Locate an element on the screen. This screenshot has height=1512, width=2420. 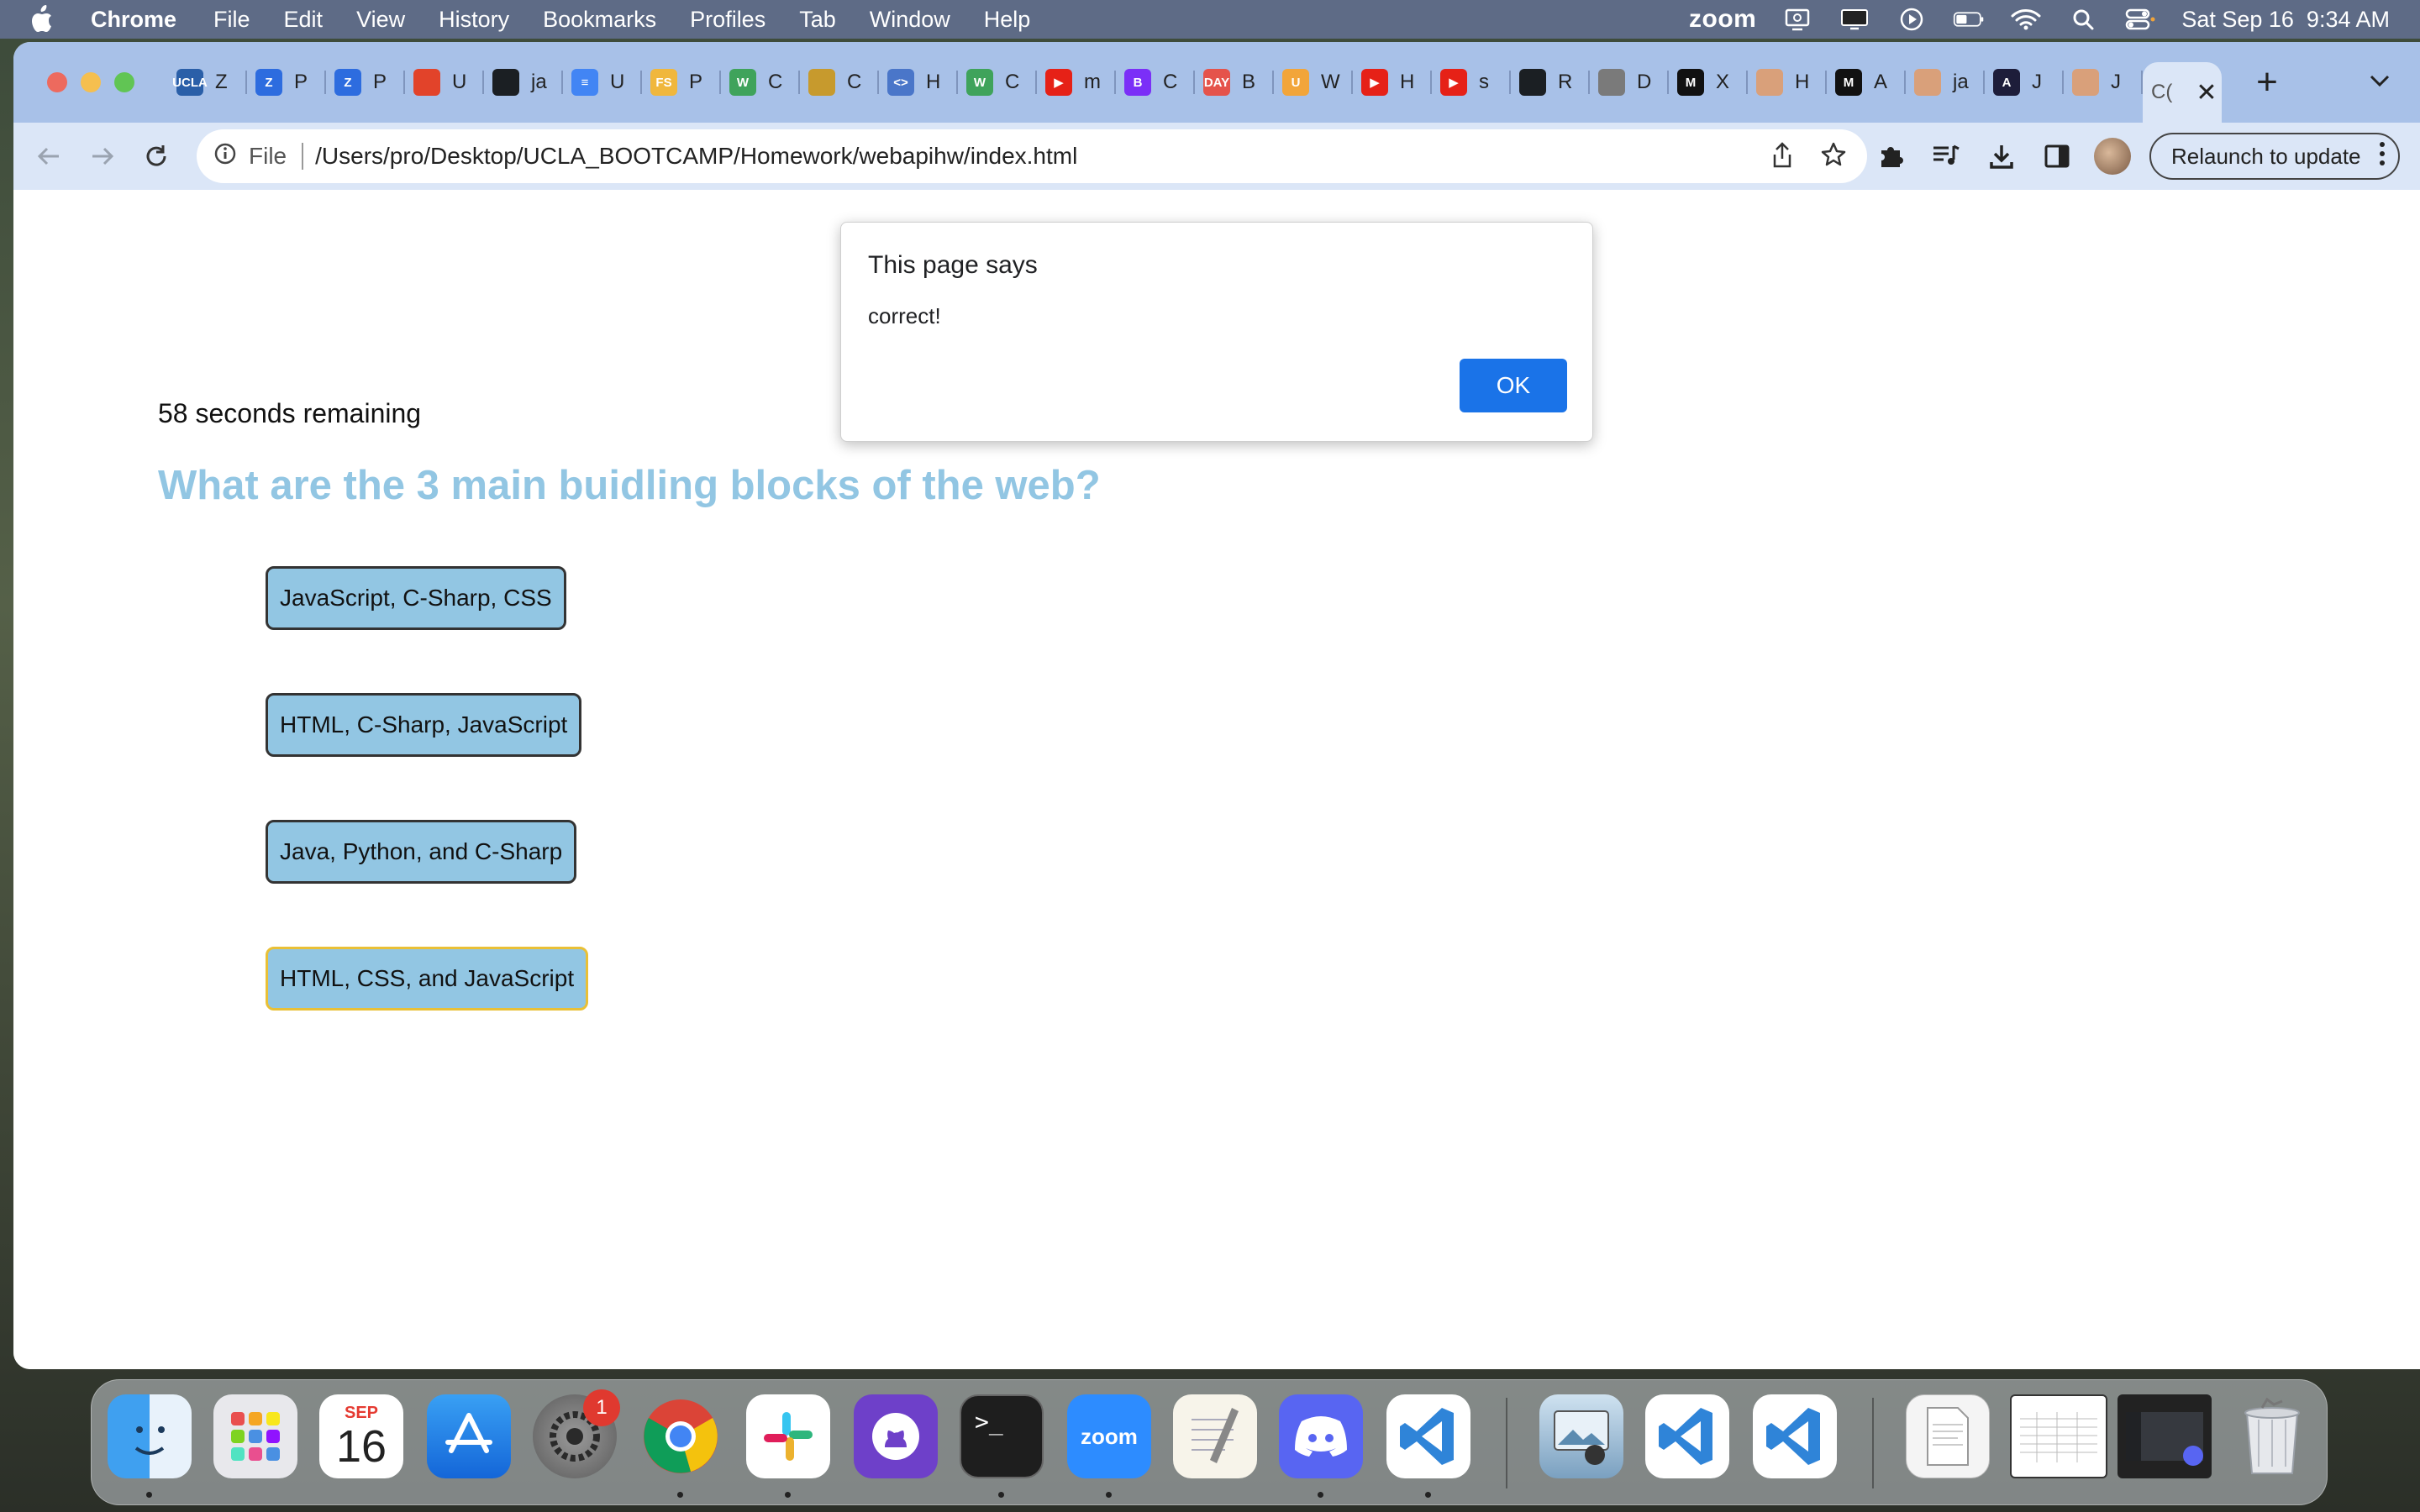
github-desktop-dock-icon is located at coordinates (896, 1436).